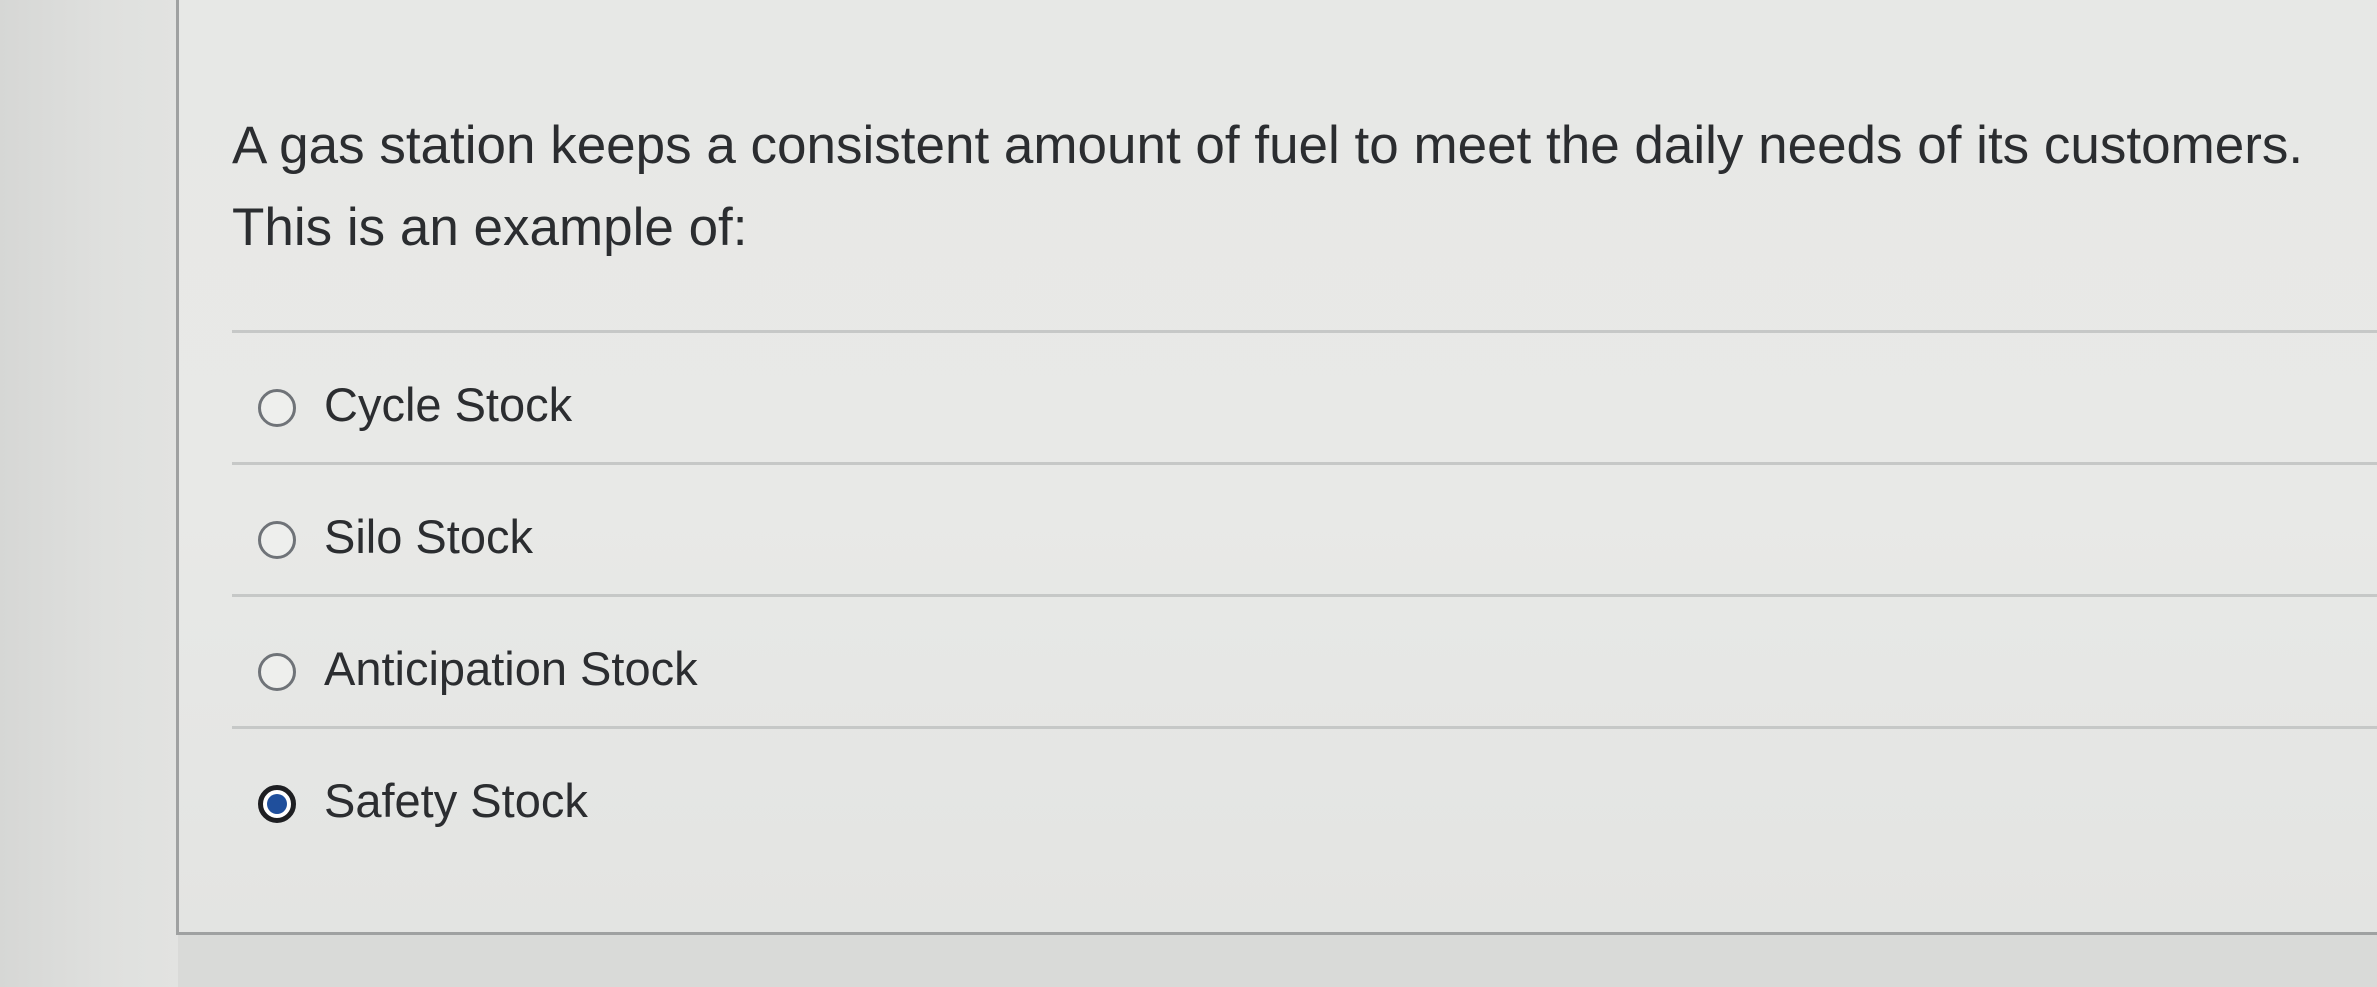  Describe the element at coordinates (448, 405) in the screenshot. I see `answer-label: Cycle Stock` at that location.